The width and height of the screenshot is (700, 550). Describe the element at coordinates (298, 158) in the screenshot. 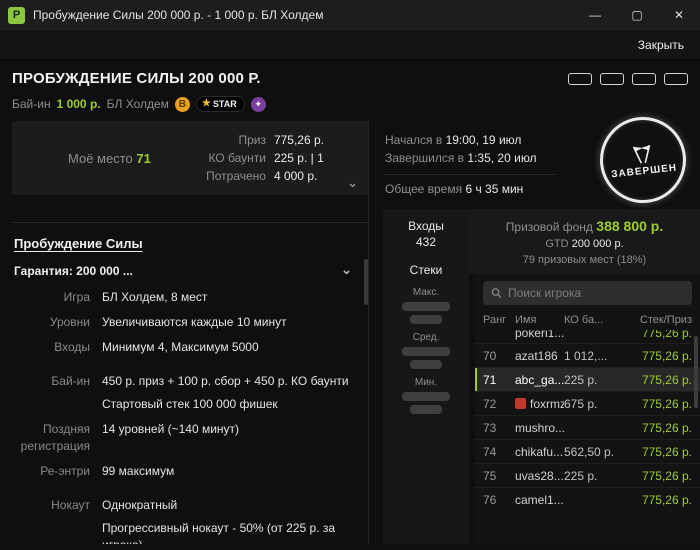

I see `summary-stat-value: 225 р. | 1` at that location.